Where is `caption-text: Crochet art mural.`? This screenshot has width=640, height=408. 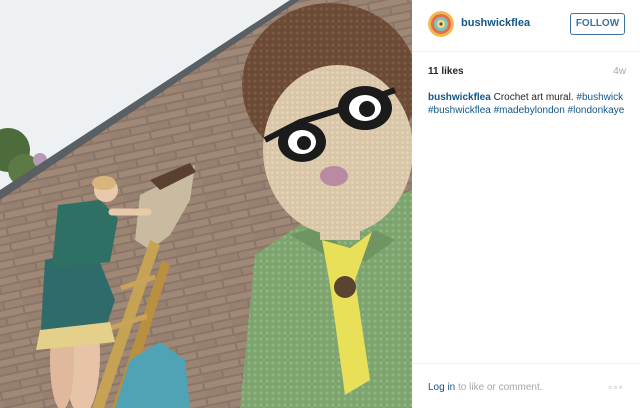 caption-text: Crochet art mural. is located at coordinates (533, 97).